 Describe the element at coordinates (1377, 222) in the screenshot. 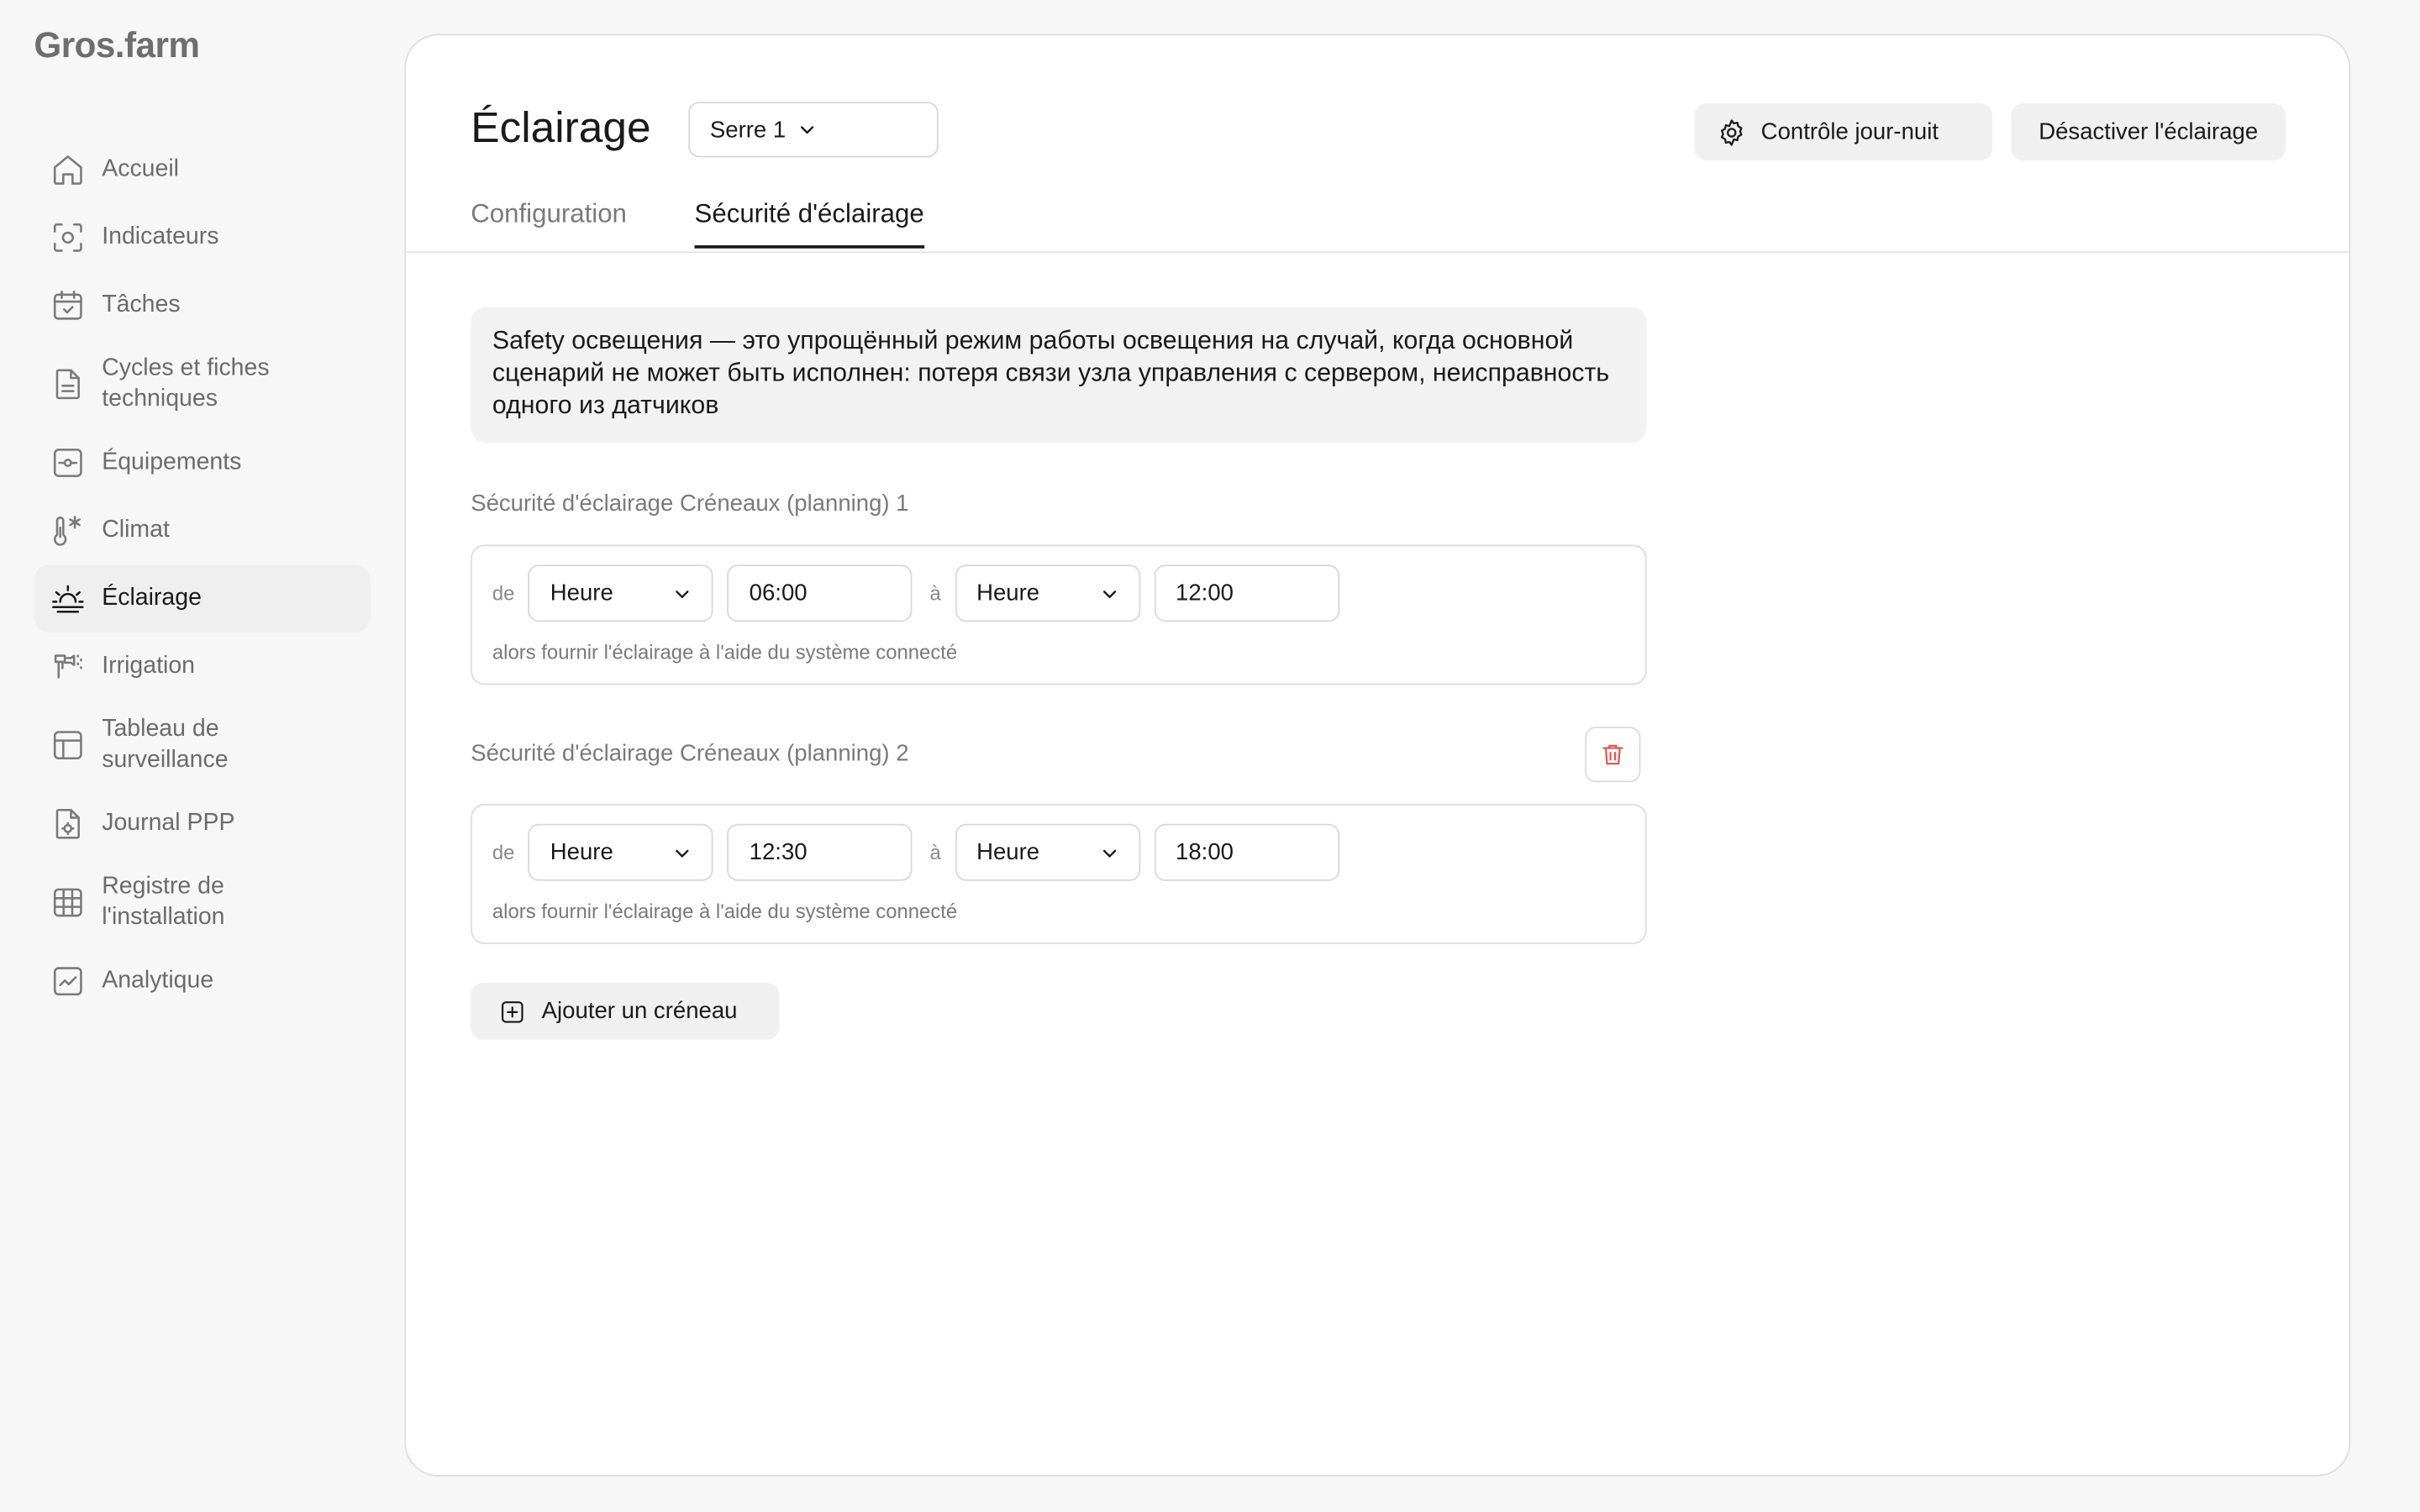

I see `tab-bar: Configuration Sécurité d'éclairage` at that location.